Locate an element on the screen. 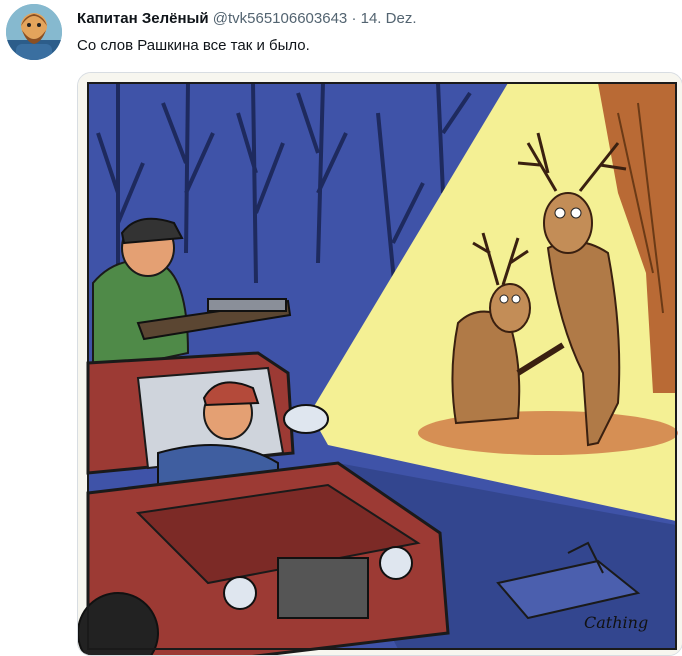 The image size is (682, 656). author-avatar is located at coordinates (34, 32).